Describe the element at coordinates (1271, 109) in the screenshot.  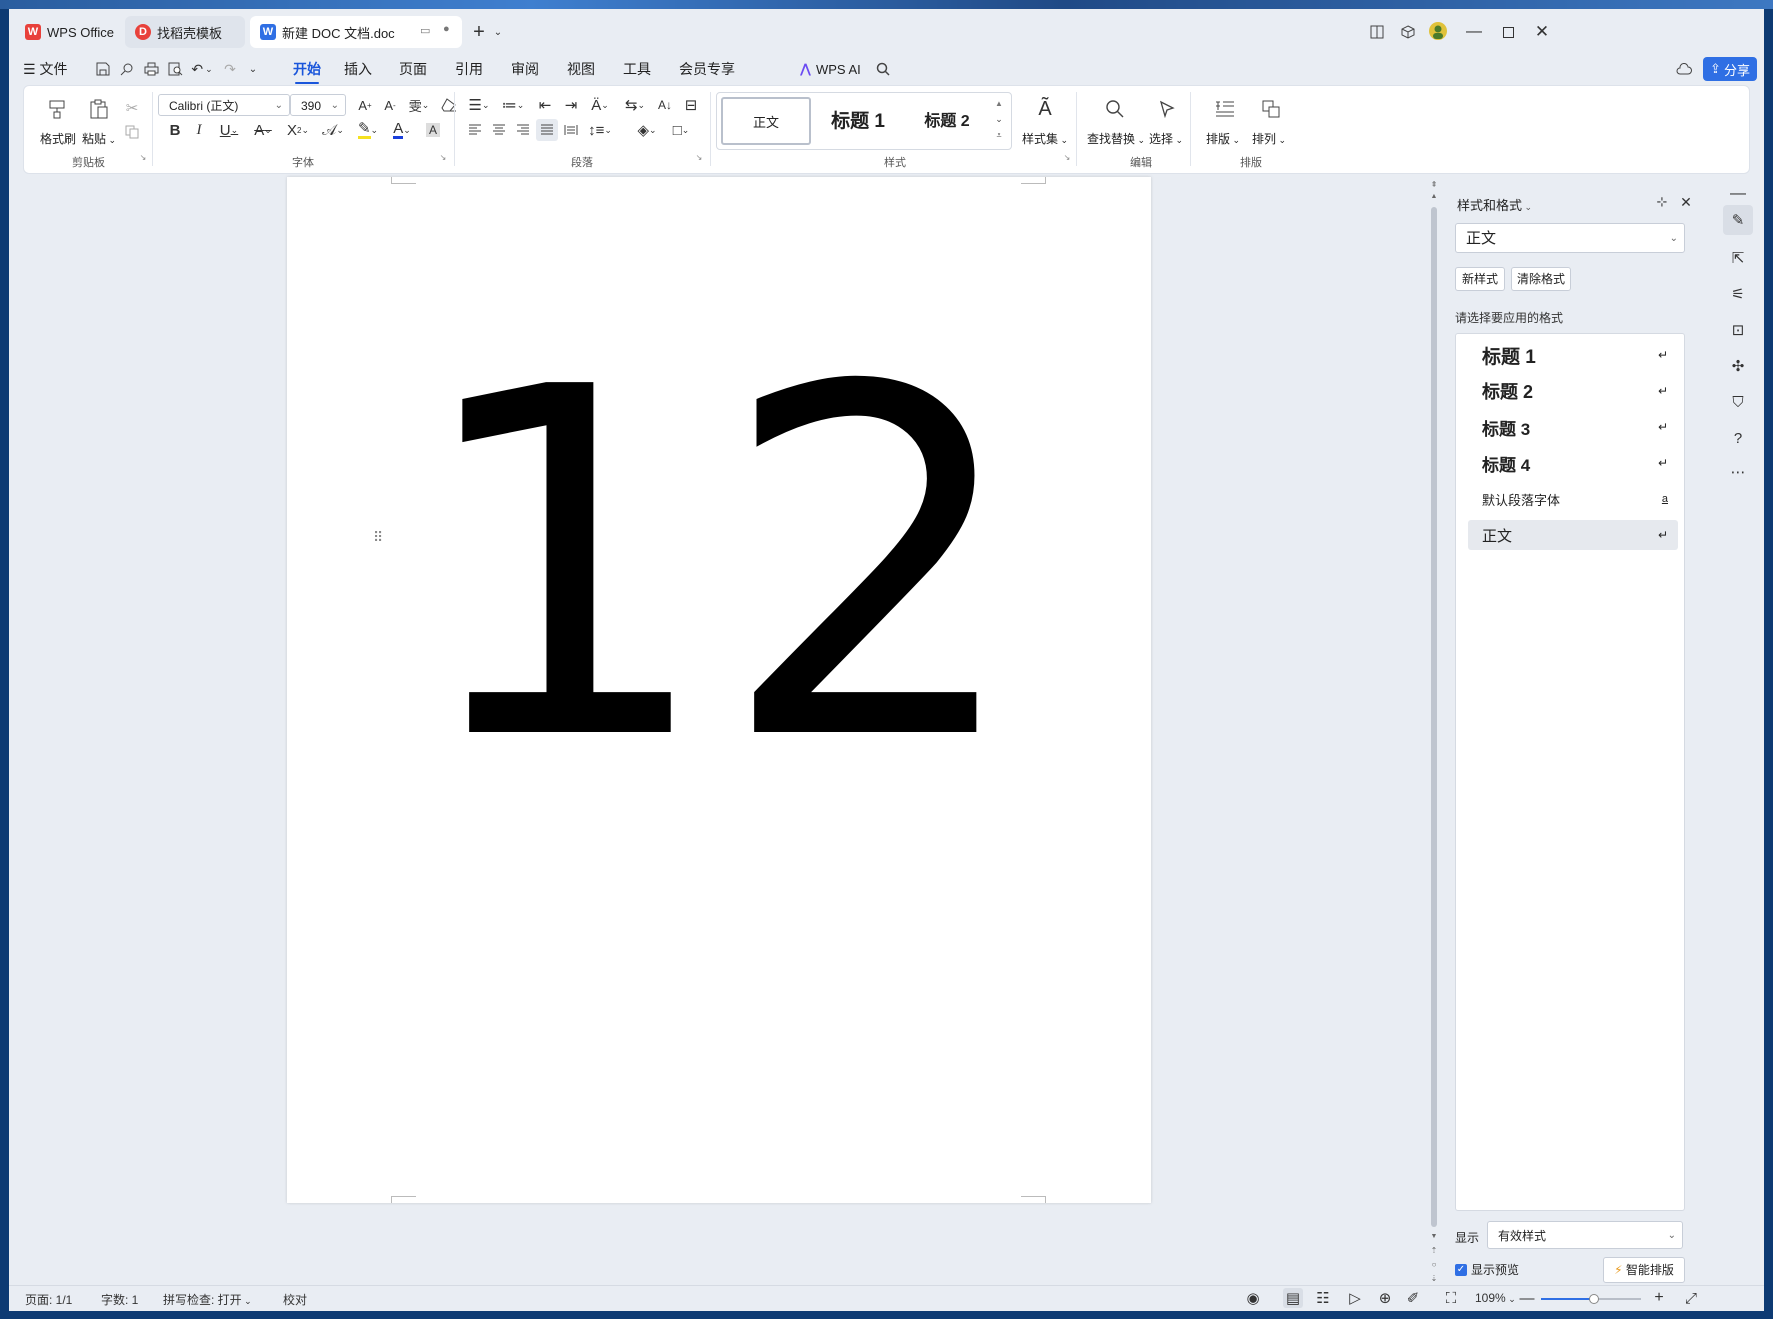
I see `order-icon` at that location.